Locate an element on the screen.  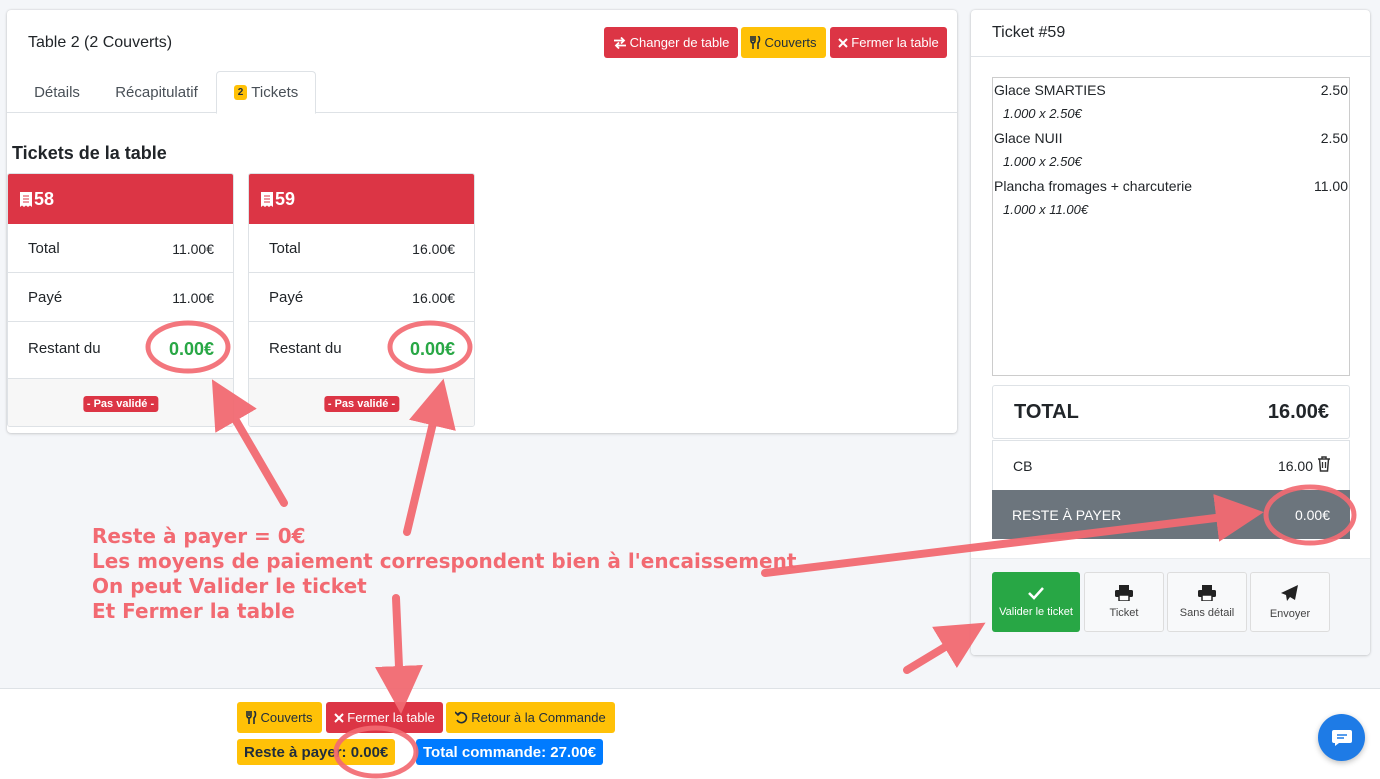
remaining-to-pay-badge: Reste à payer: 0.00€ is located at coordinates (316, 752).